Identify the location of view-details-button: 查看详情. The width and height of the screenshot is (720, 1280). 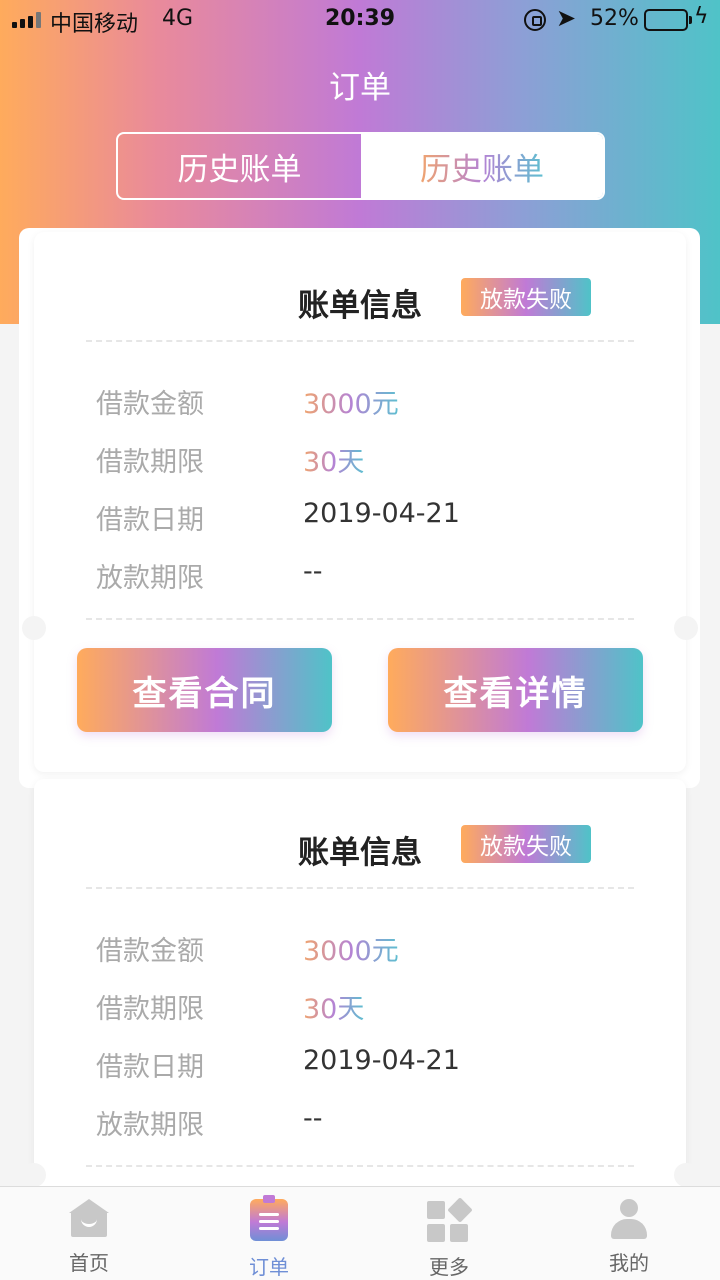
(515, 690).